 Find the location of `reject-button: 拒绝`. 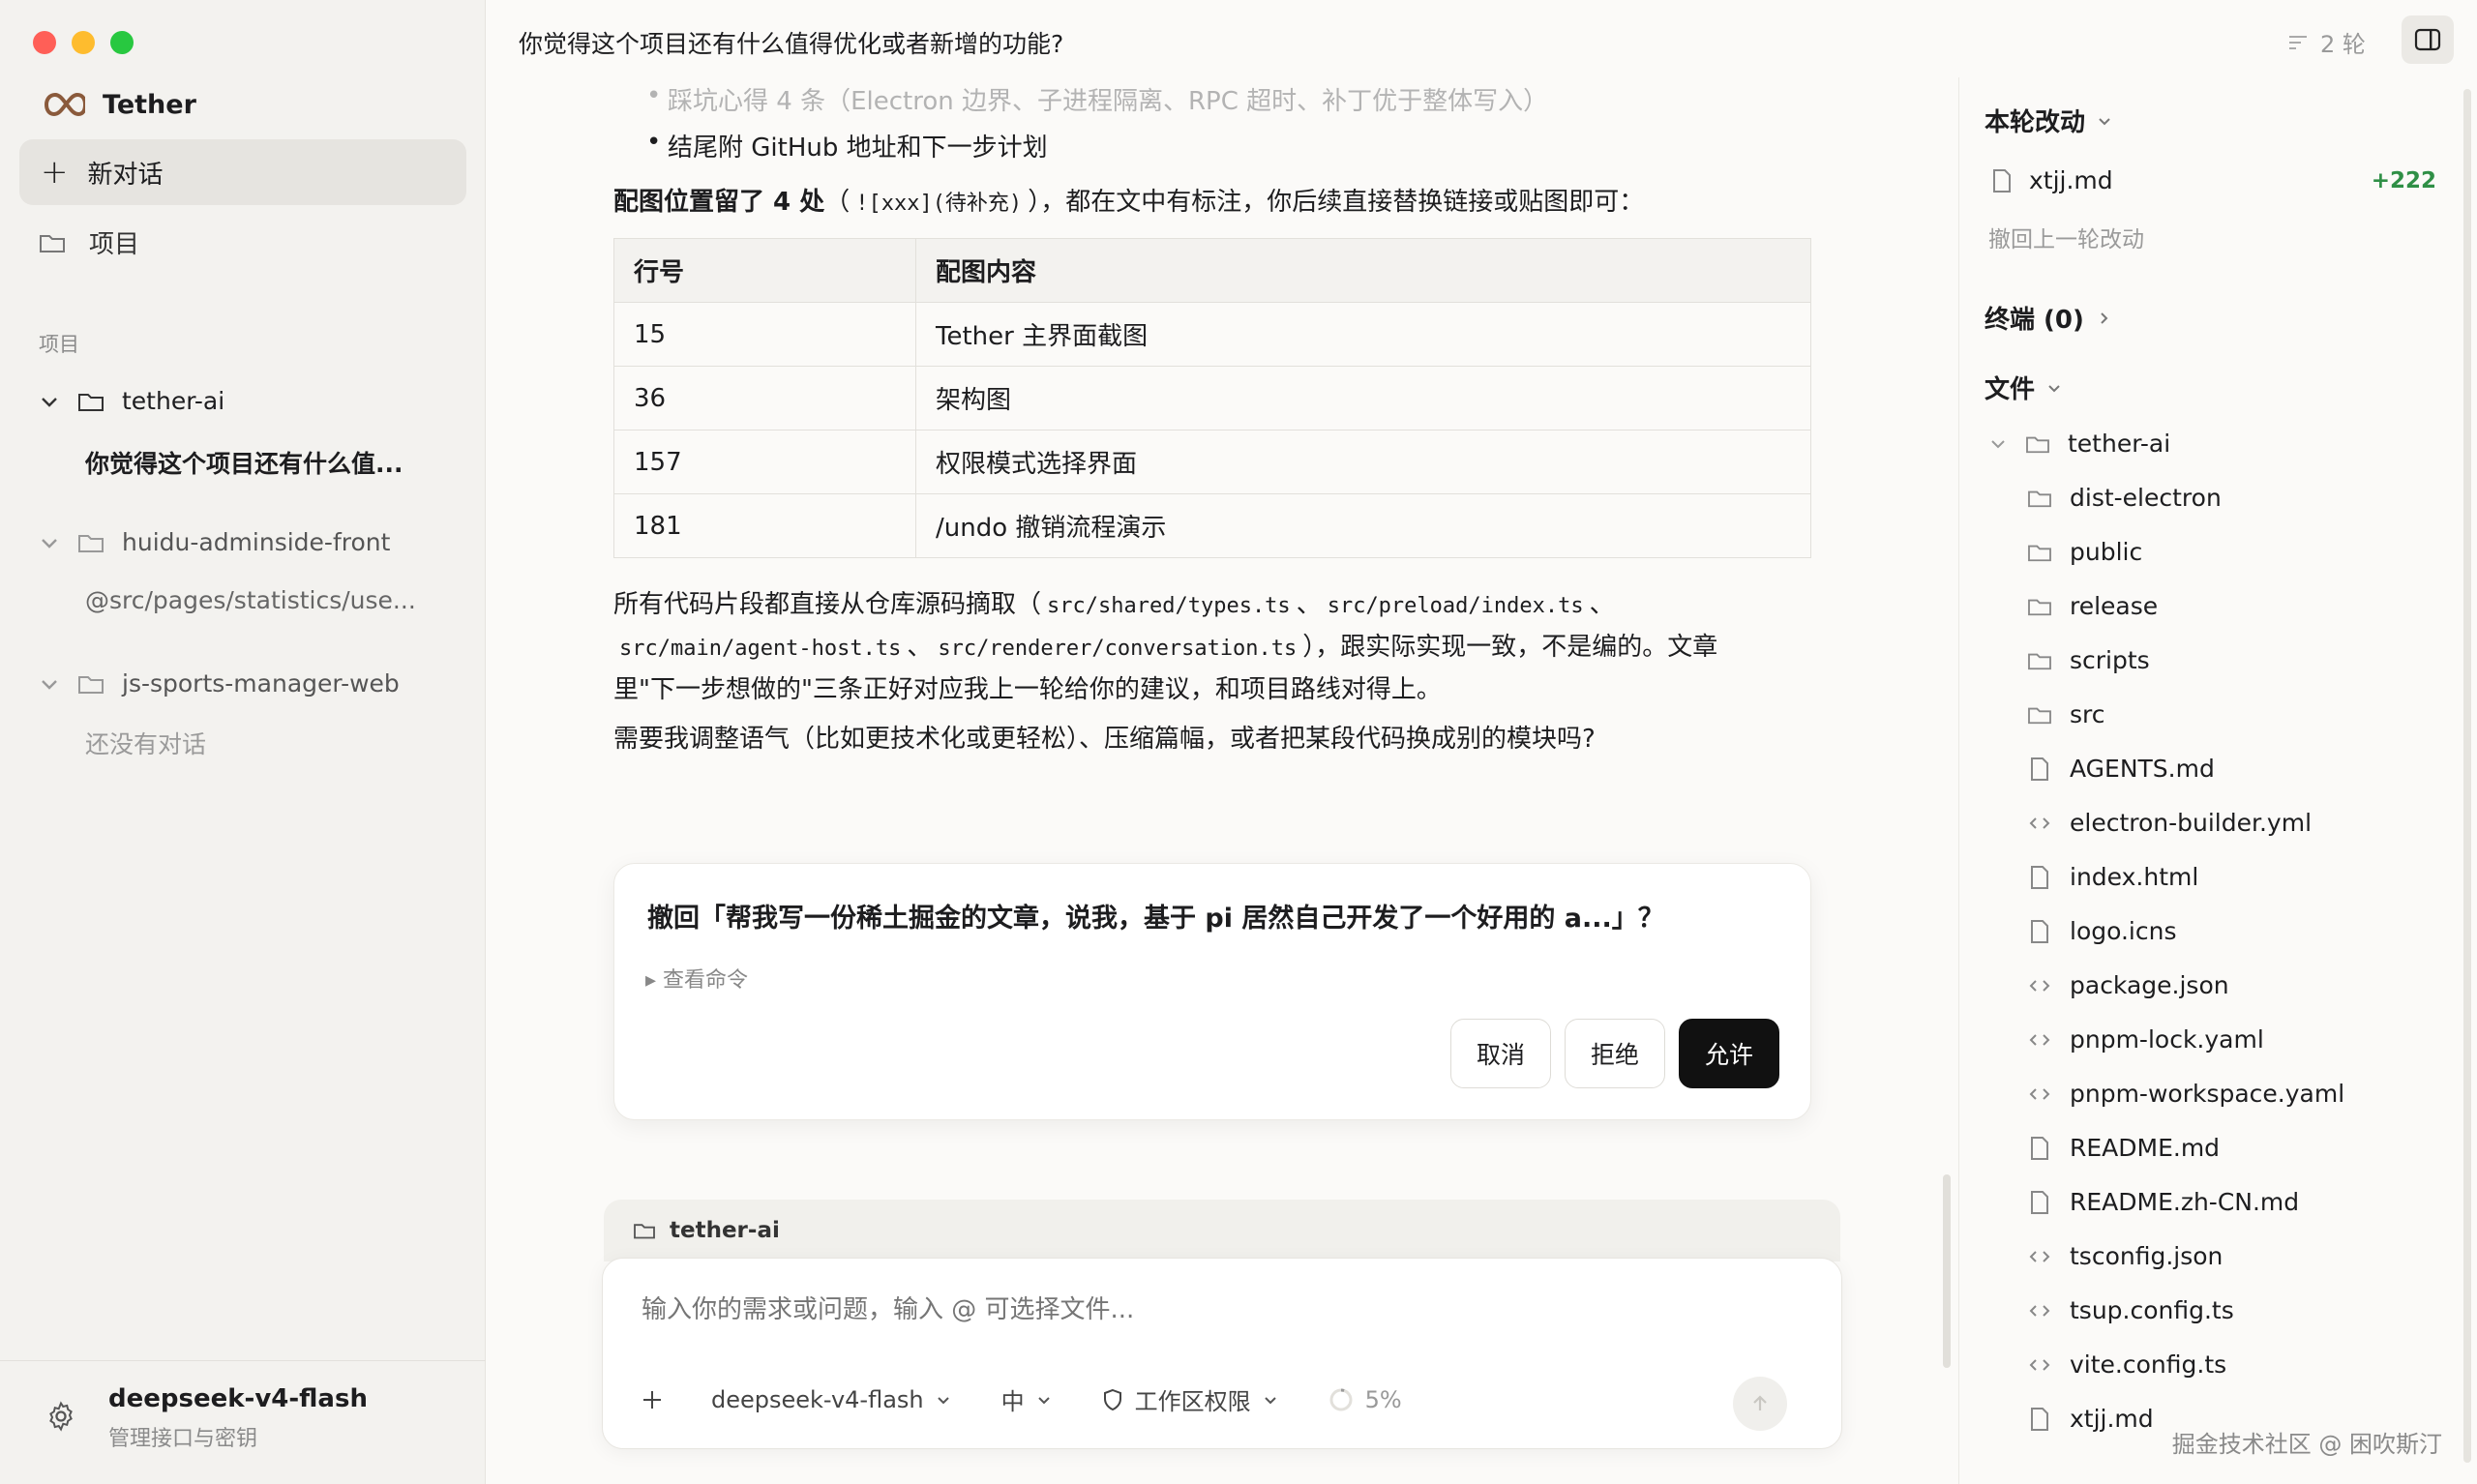

reject-button: 拒绝 is located at coordinates (1614, 1053).